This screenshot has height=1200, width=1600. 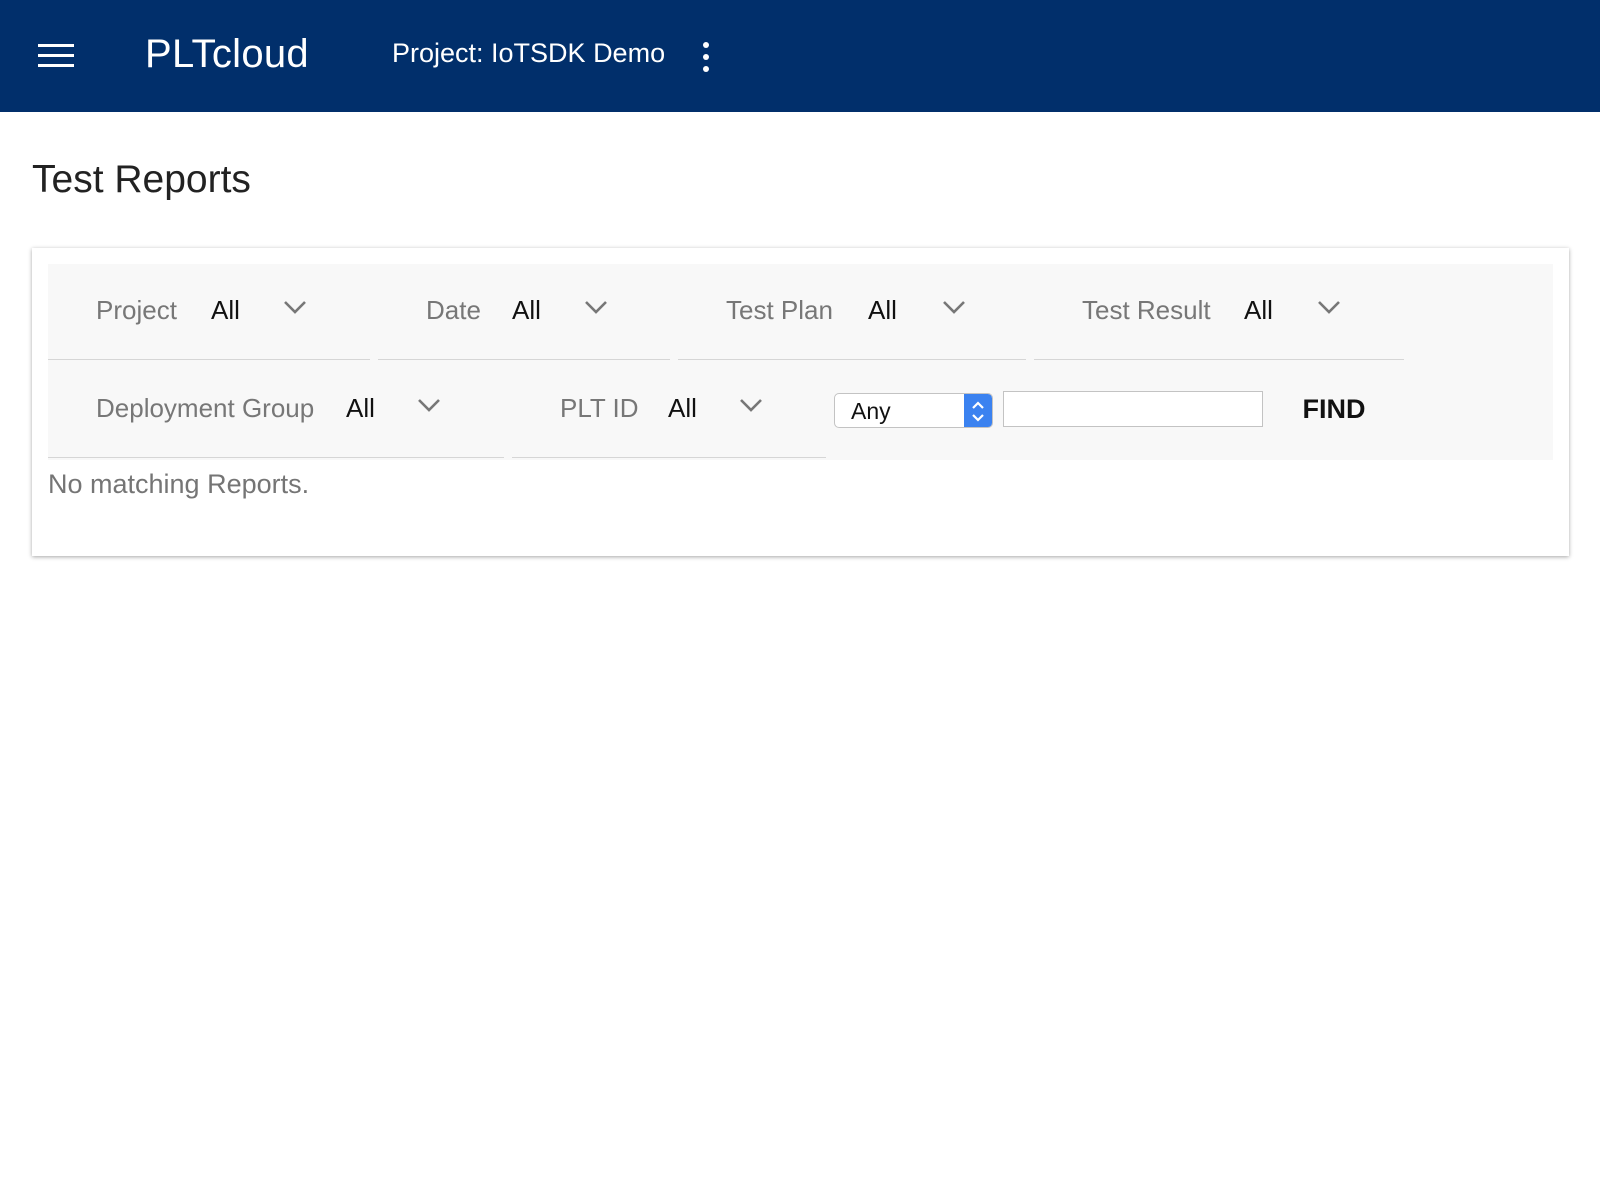 I want to click on filter-date-value: All, so click(x=526, y=310).